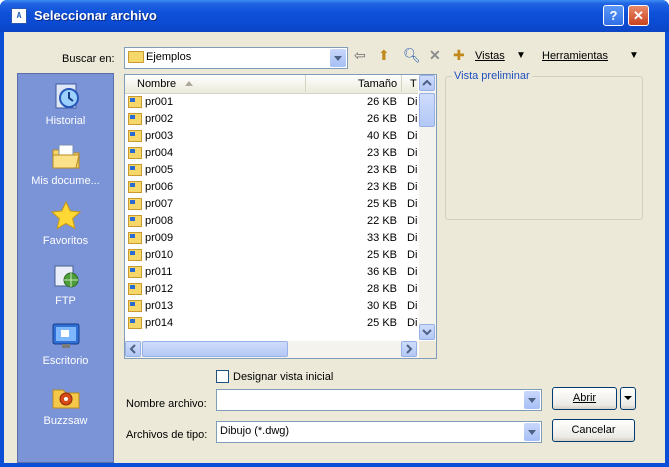  Describe the element at coordinates (382, 153) in the screenshot. I see `file-size: 23 KB` at that location.